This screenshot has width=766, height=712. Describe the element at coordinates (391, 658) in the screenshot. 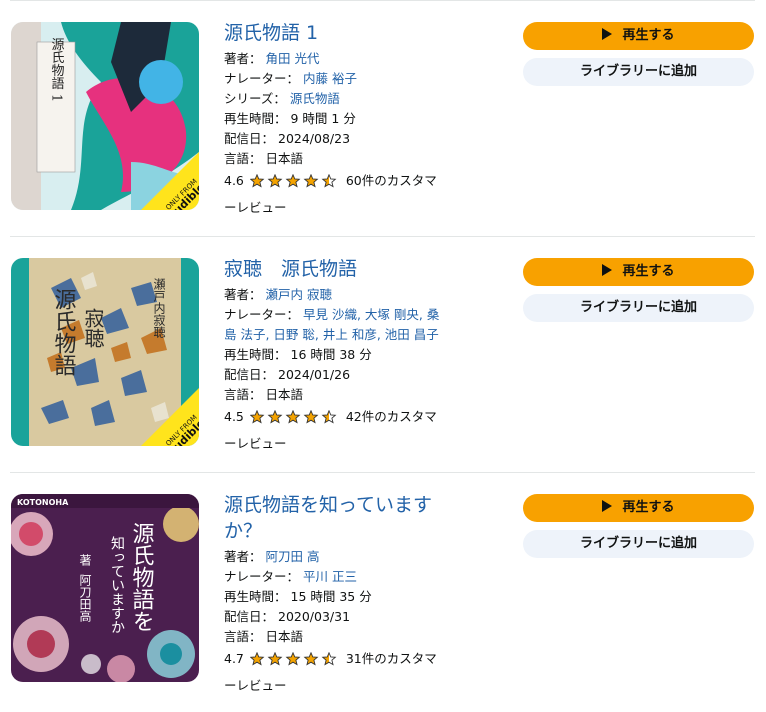

I see `reviews-link: 31件のカスタマ` at that location.